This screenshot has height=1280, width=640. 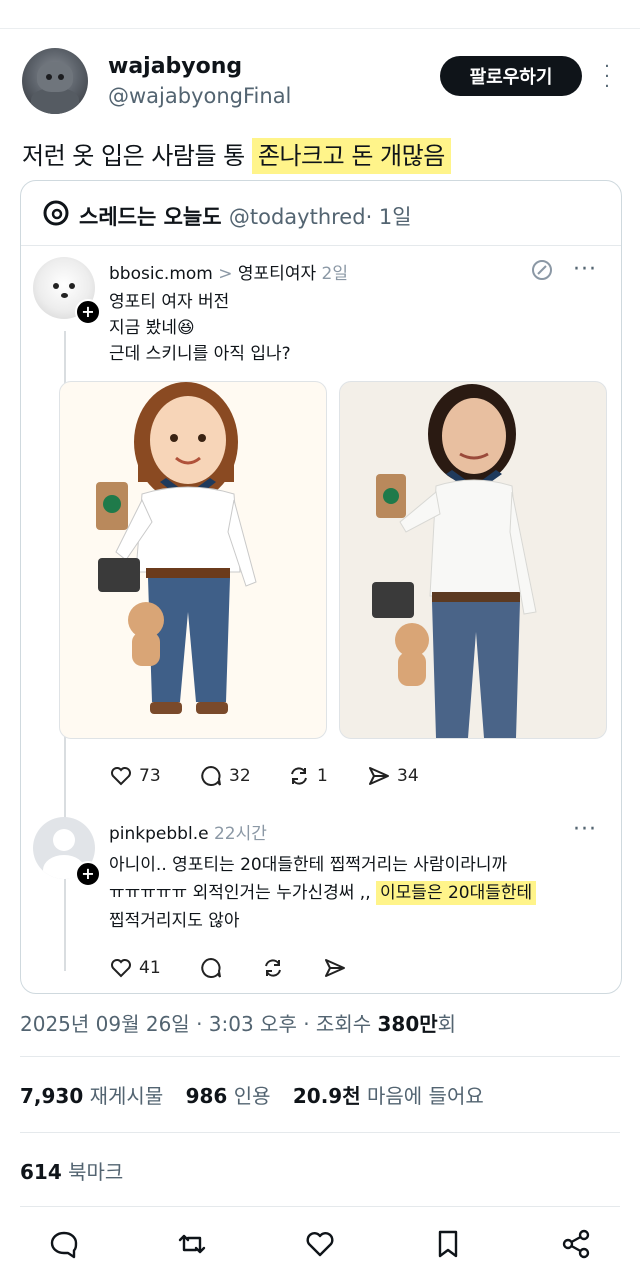 I want to click on tweet-meta: 2025년 09월 26일 · 3:03 오후 · 조회수 380만회, so click(x=238, y=1022).